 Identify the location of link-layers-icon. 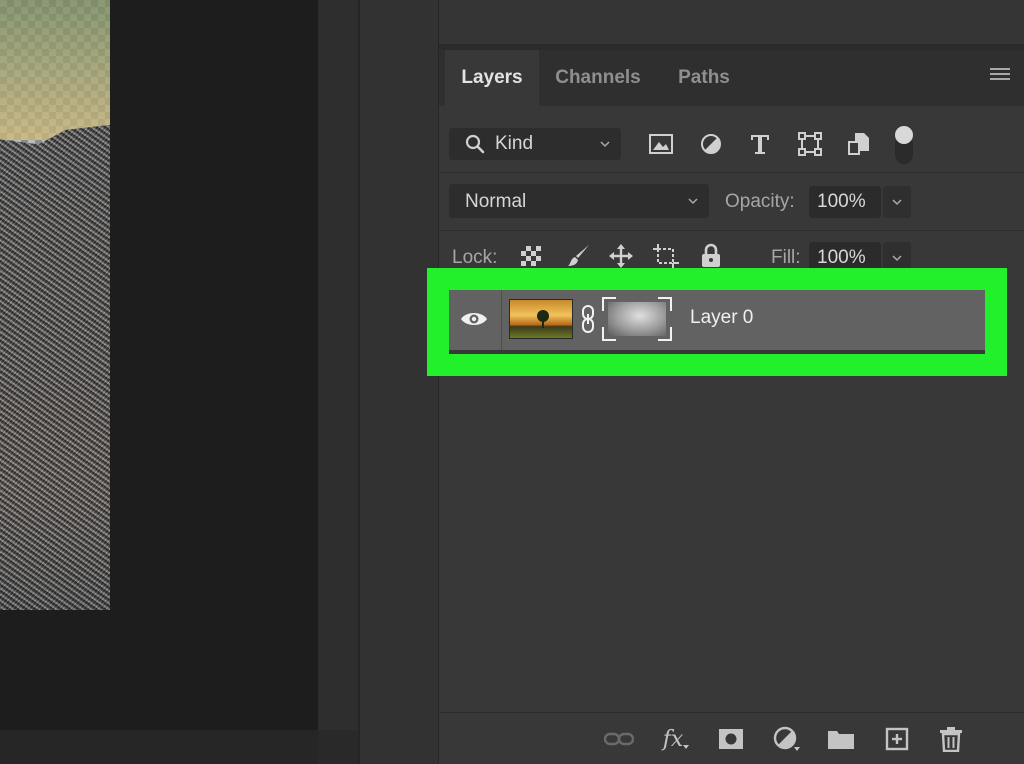
(619, 739).